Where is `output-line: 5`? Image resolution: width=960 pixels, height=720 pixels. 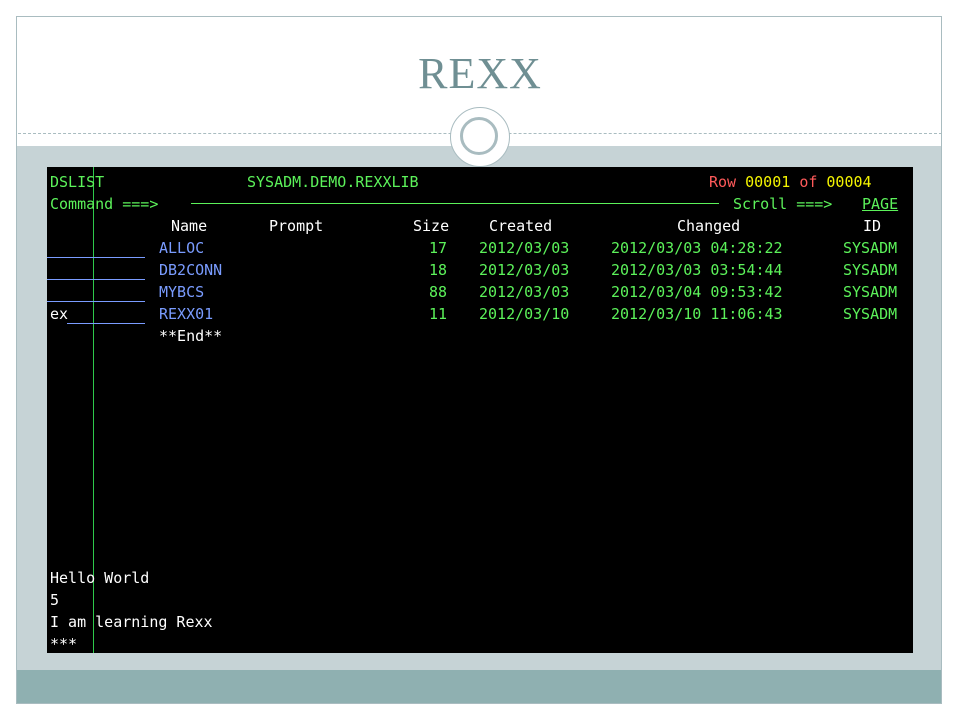 output-line: 5 is located at coordinates (55, 600).